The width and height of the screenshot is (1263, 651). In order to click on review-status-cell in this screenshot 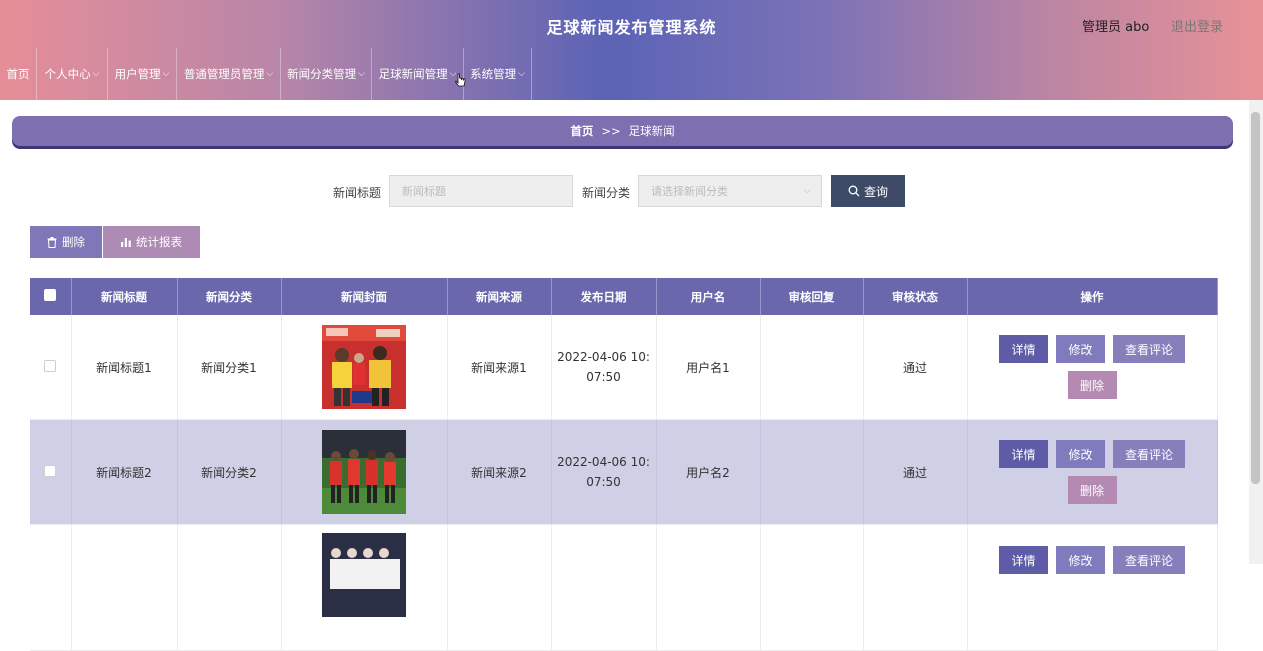, I will do `click(915, 587)`.